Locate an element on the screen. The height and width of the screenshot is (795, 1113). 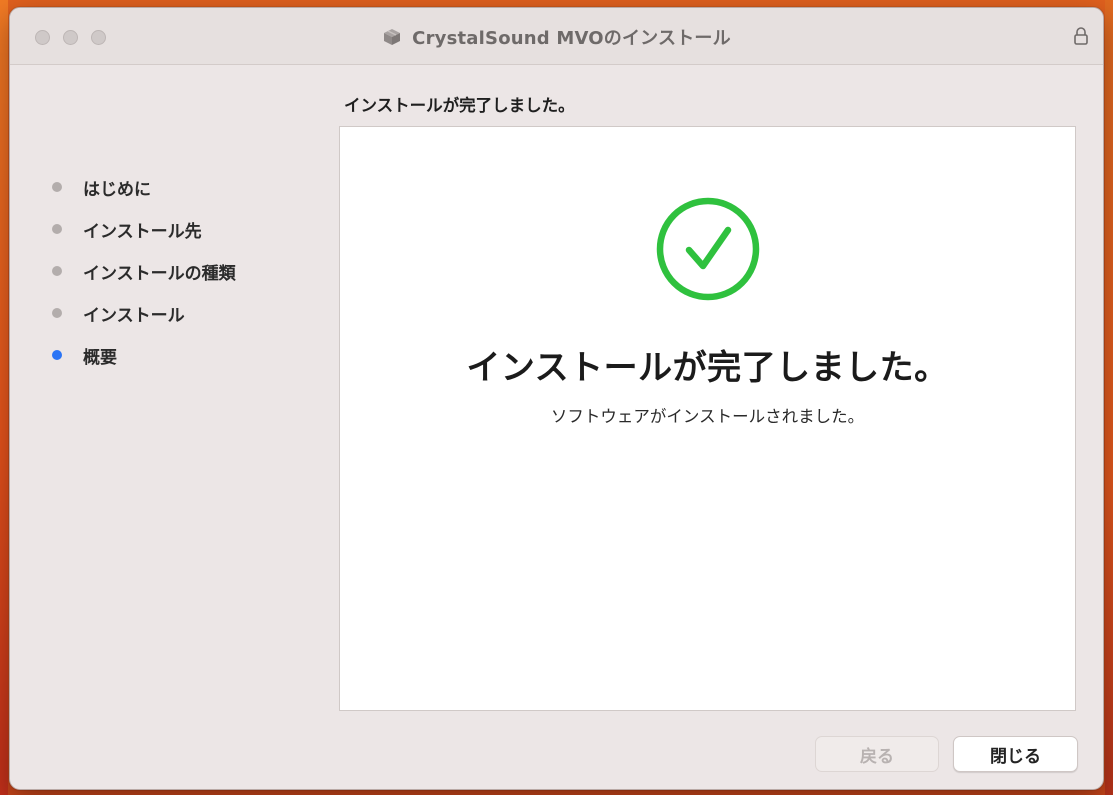
step-label: はじめに is located at coordinates (117, 189).